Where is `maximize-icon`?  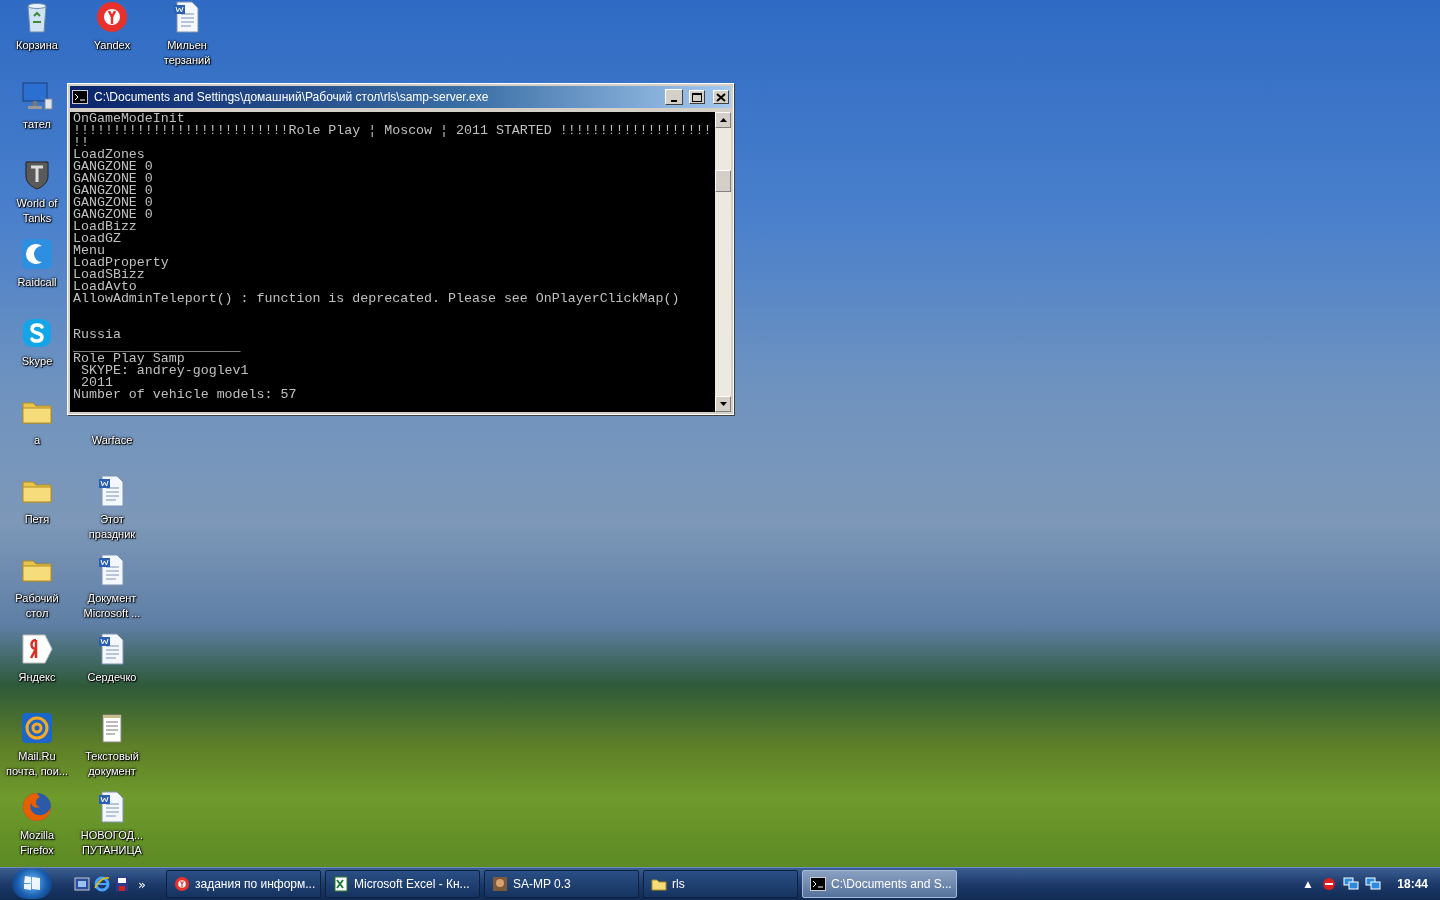
maximize-icon is located at coordinates (697, 97).